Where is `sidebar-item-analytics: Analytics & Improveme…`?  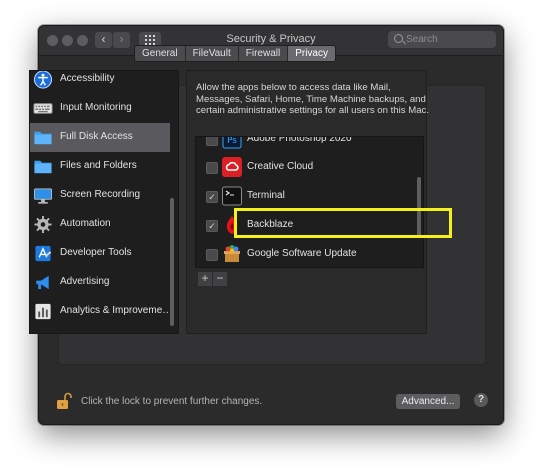 sidebar-item-analytics: Analytics & Improveme… is located at coordinates (101, 311).